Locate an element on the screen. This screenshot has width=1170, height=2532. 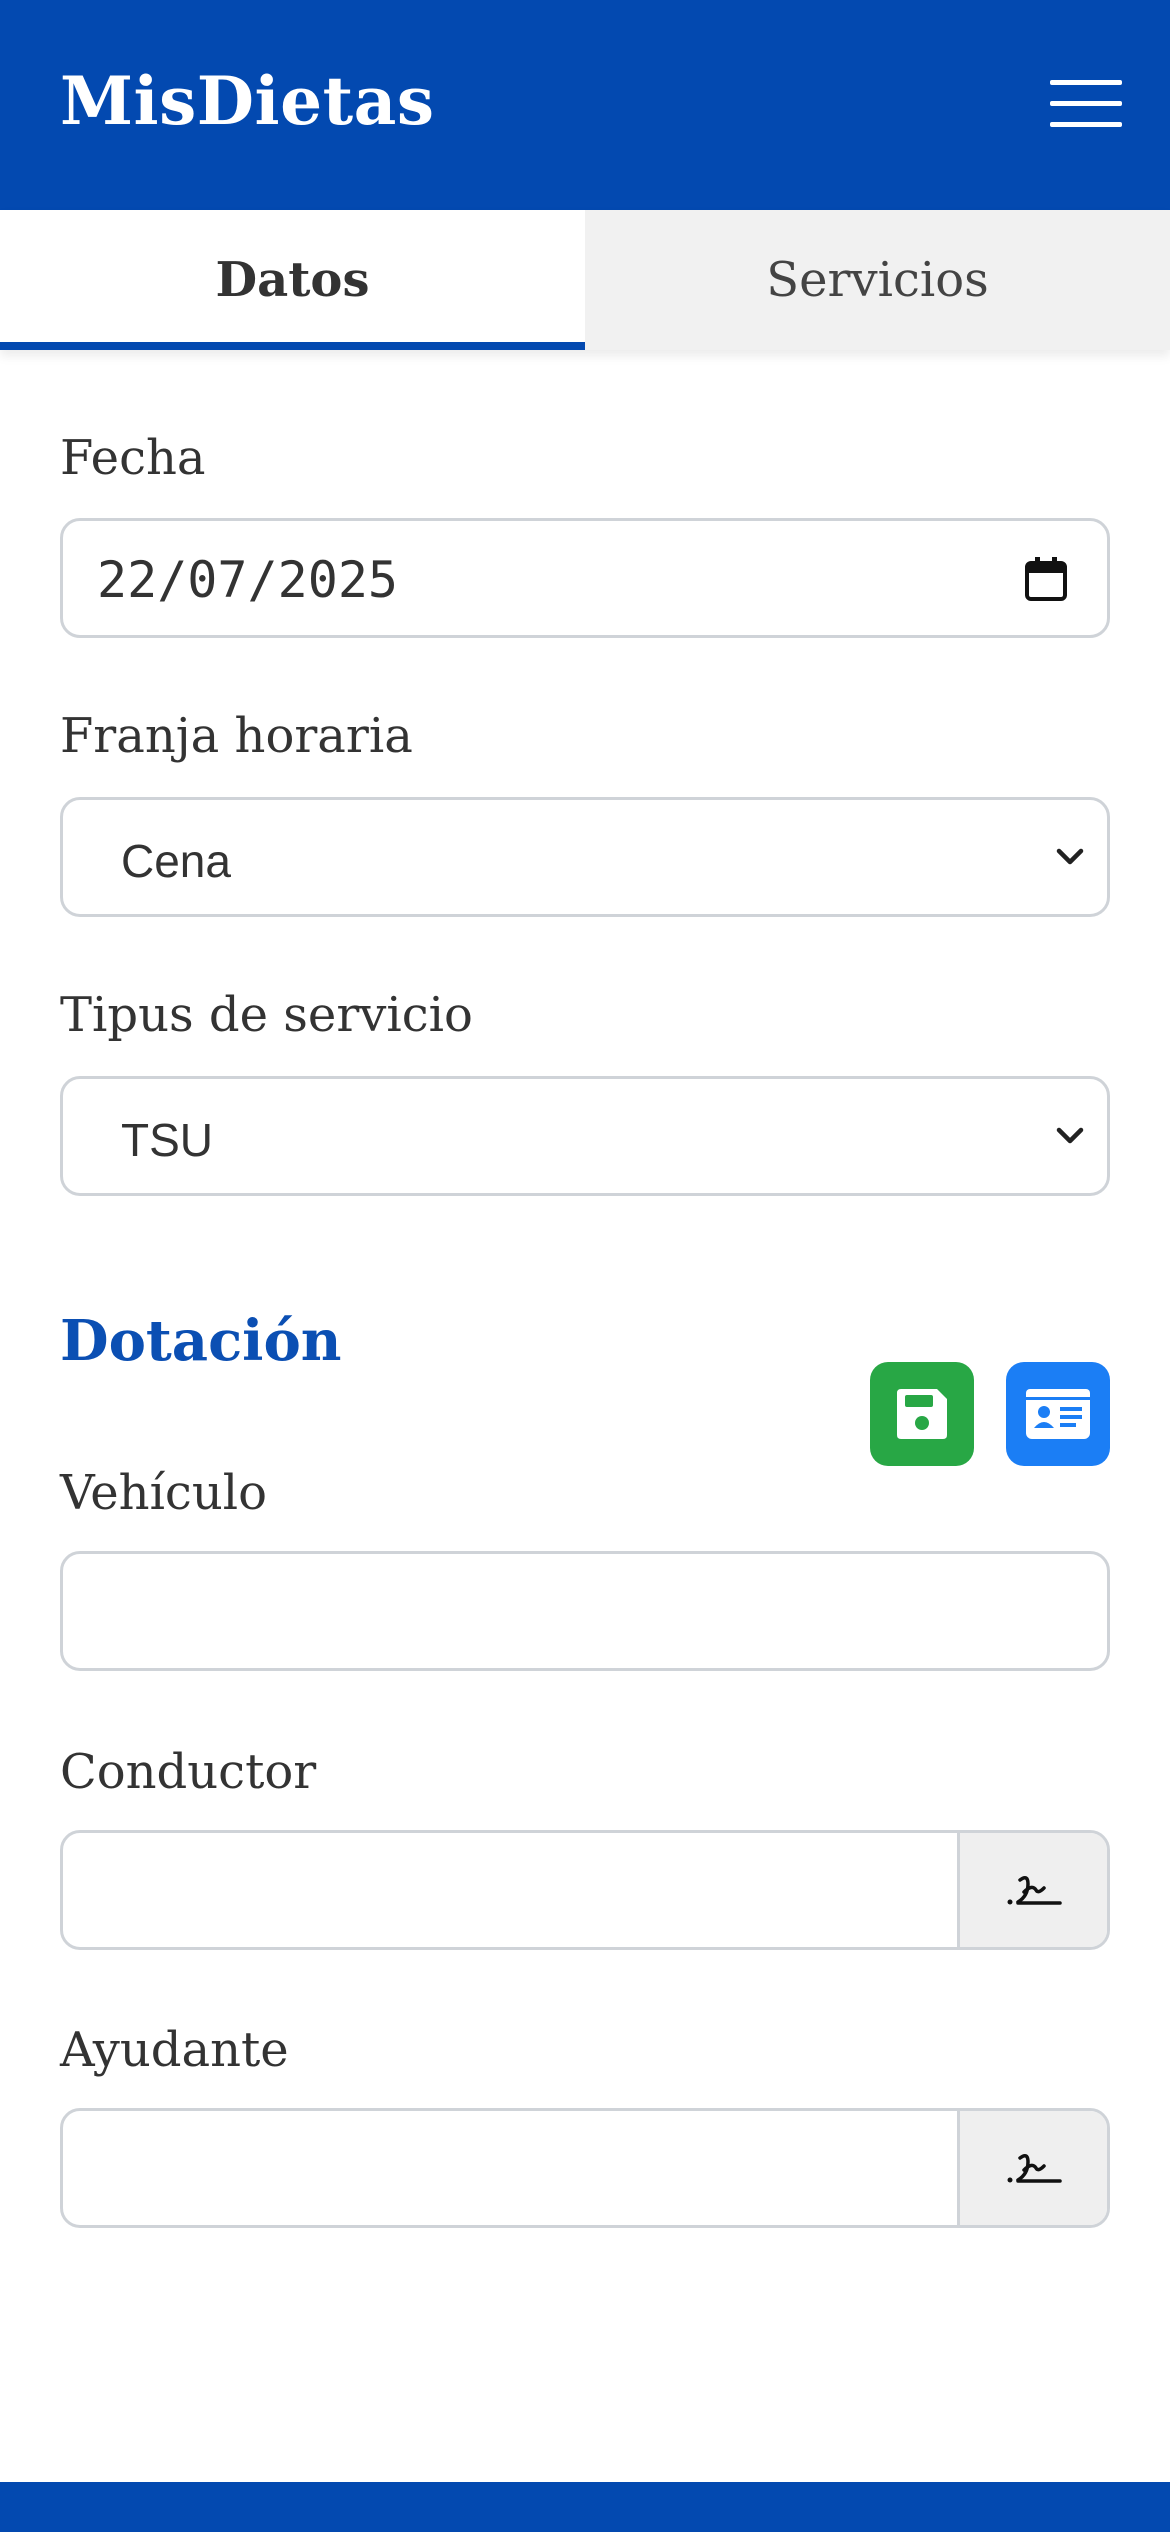
tab-bar: Datos Servicios is located at coordinates (585, 280).